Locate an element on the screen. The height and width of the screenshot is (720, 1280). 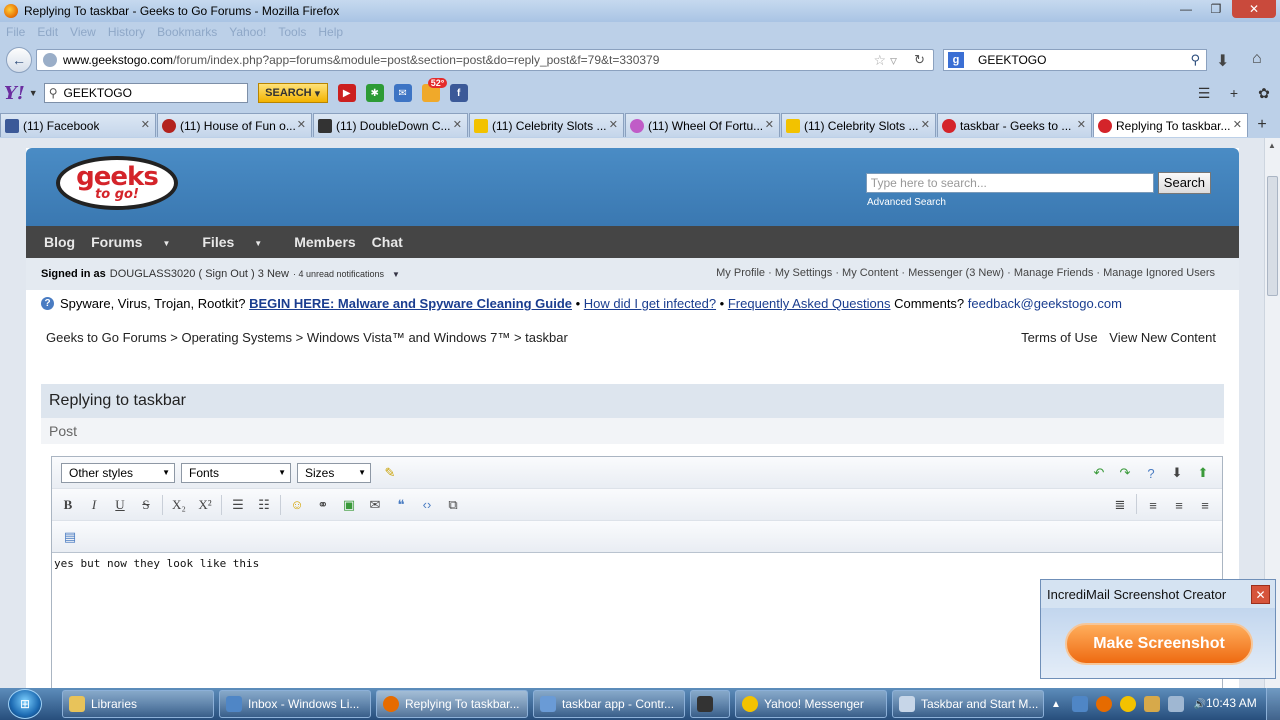
yahoo-logo: Y! is located at coordinates (14, 93).